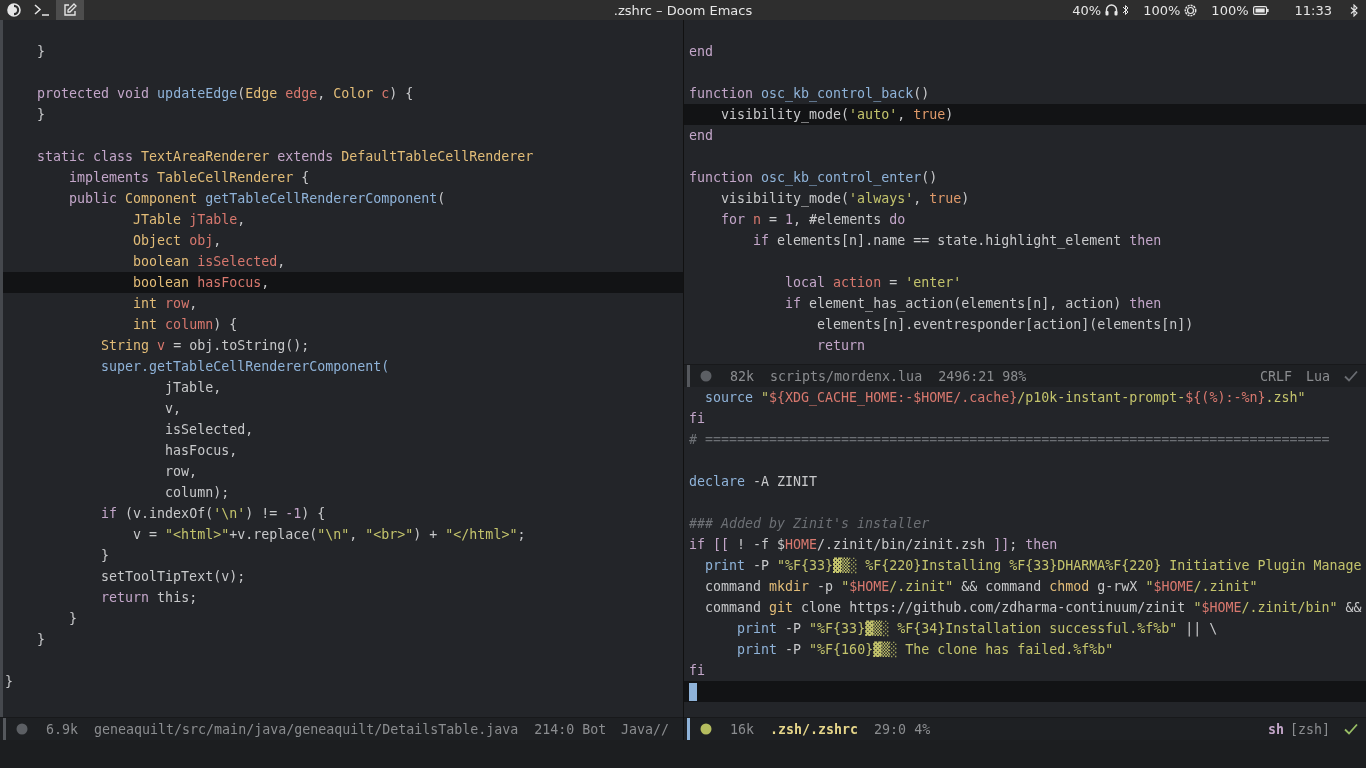  What do you see at coordinates (554, 729) in the screenshot?
I see `cursor-position: 214:0` at bounding box center [554, 729].